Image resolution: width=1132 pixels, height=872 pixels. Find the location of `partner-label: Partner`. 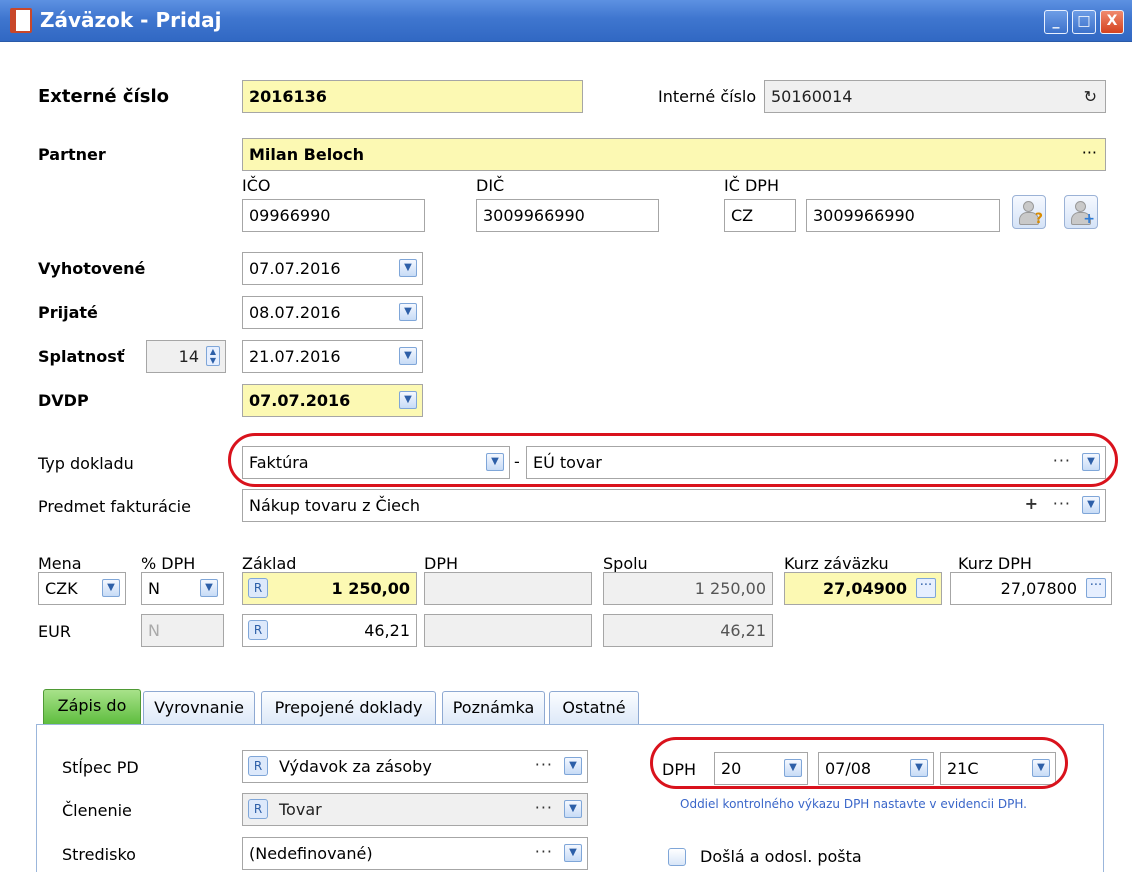

partner-label: Partner is located at coordinates (72, 154).